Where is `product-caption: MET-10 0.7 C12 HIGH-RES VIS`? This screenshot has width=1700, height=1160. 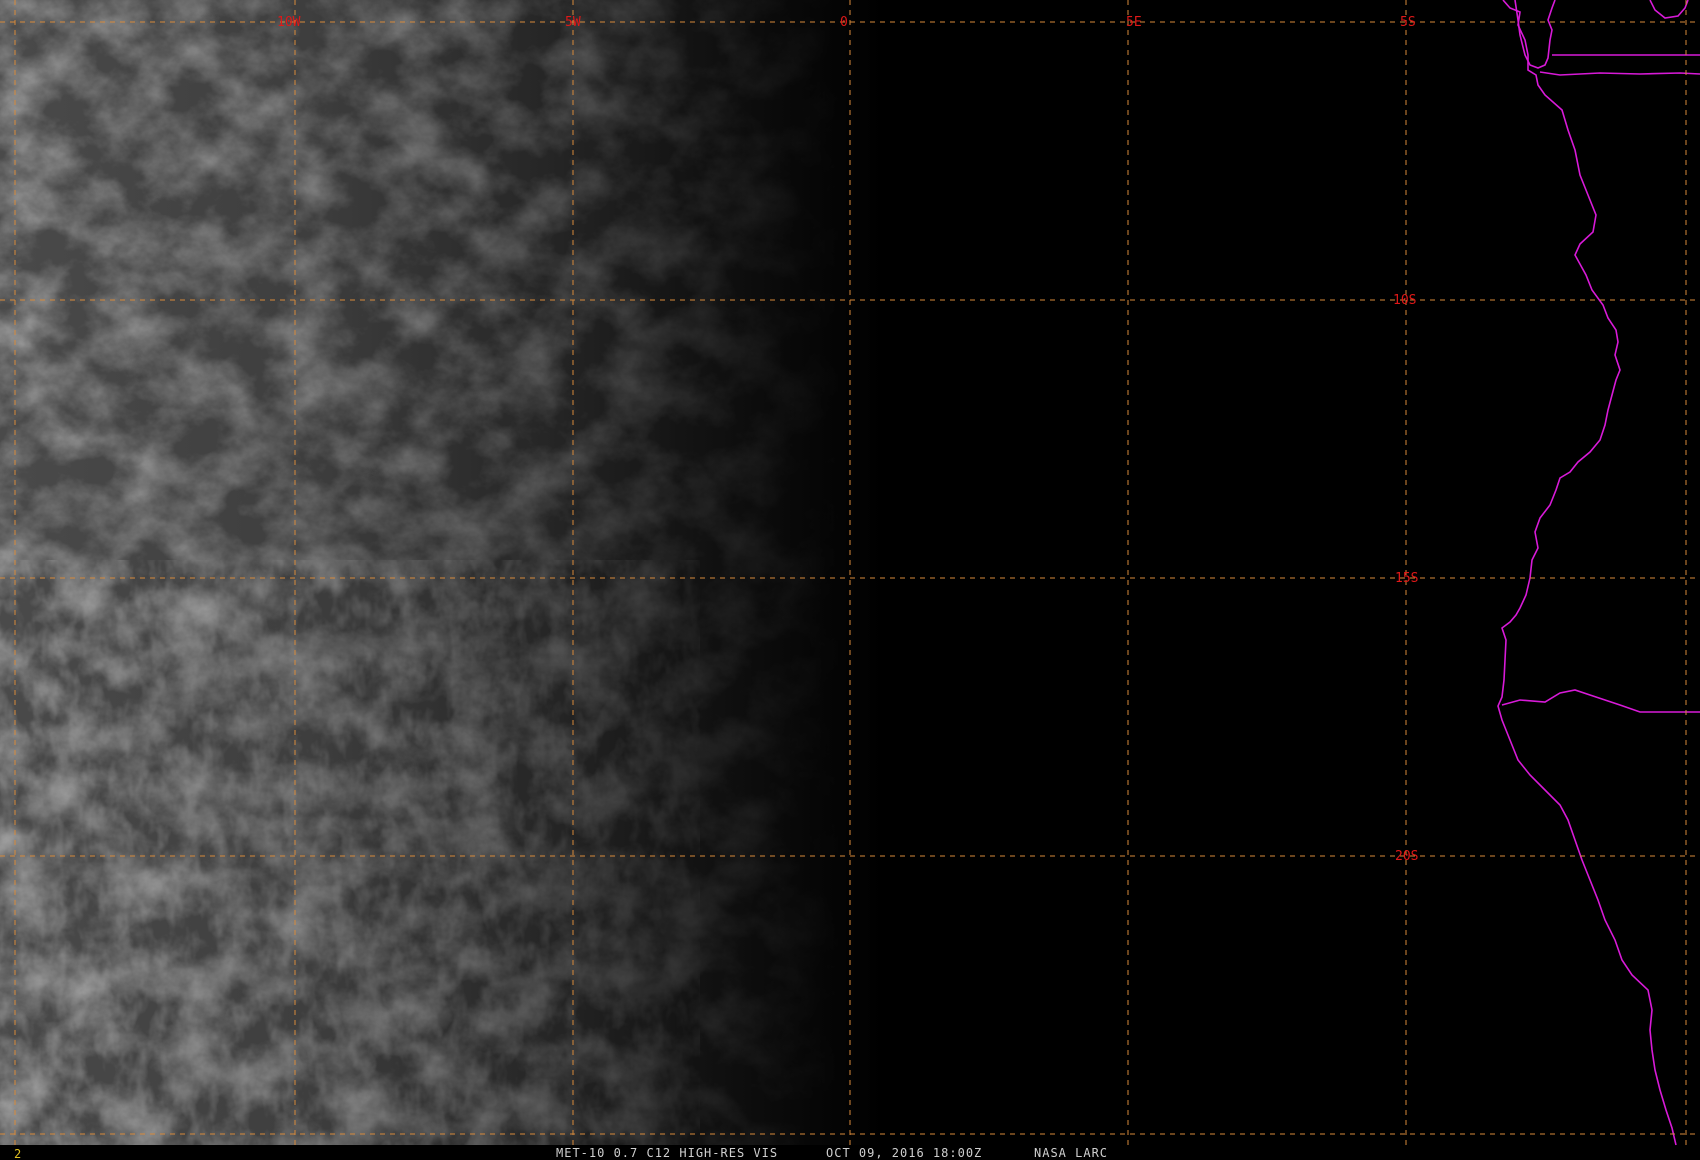
product-caption: MET-10 0.7 C12 HIGH-RES VIS is located at coordinates (667, 1153).